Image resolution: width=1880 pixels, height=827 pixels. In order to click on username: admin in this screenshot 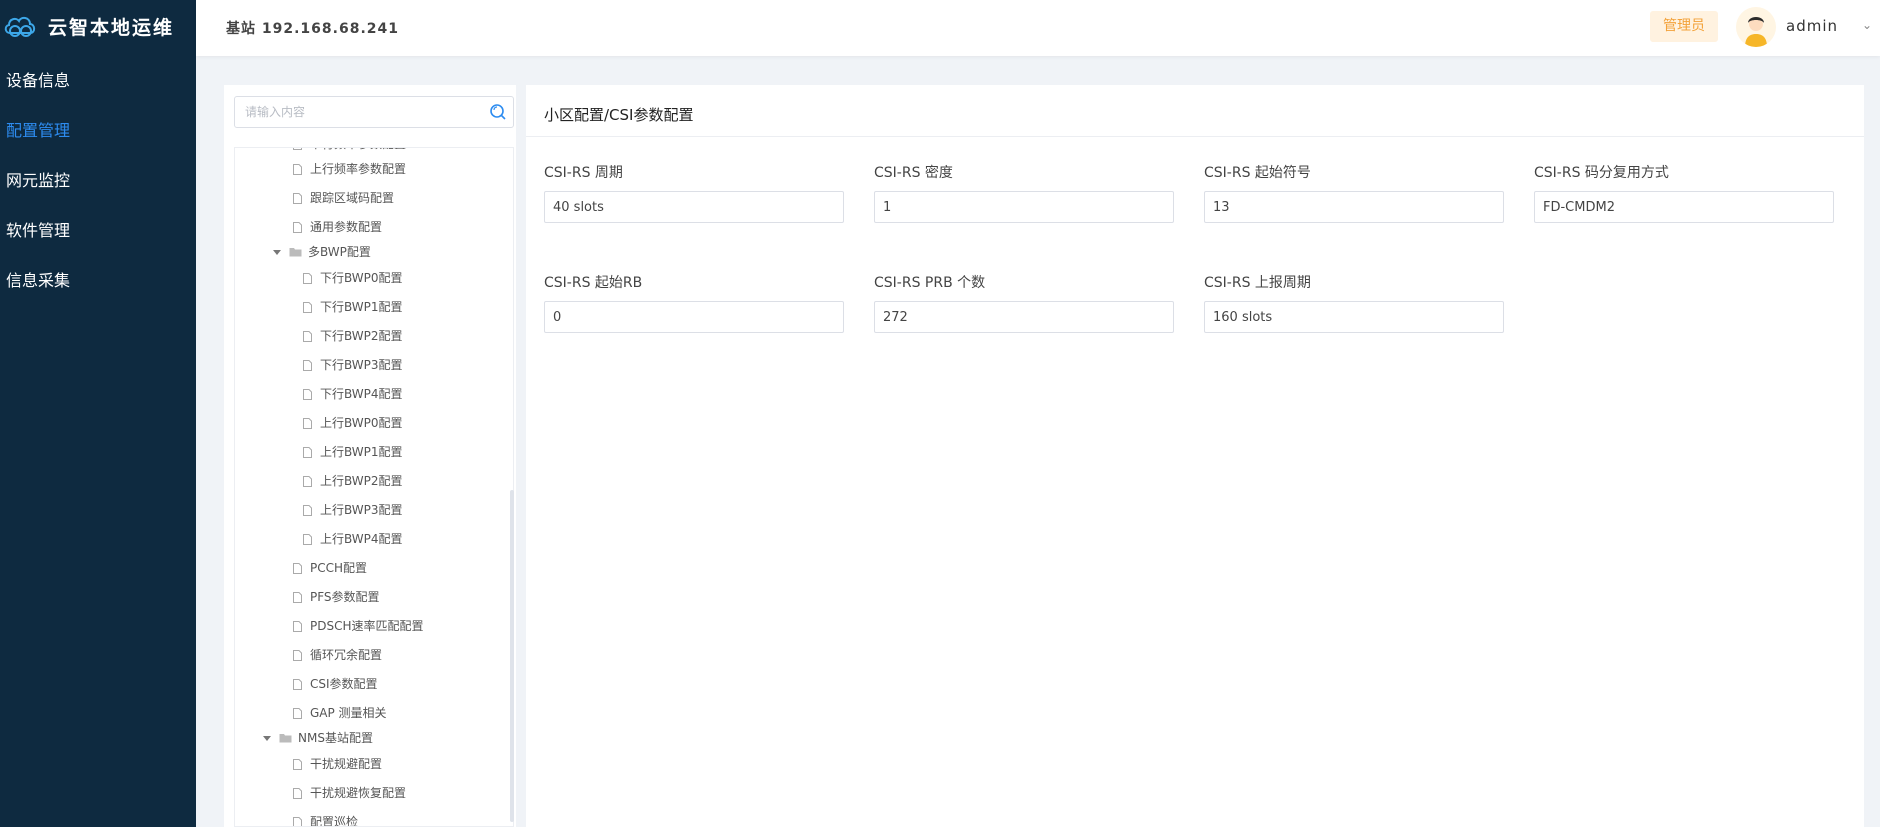, I will do `click(1812, 26)`.